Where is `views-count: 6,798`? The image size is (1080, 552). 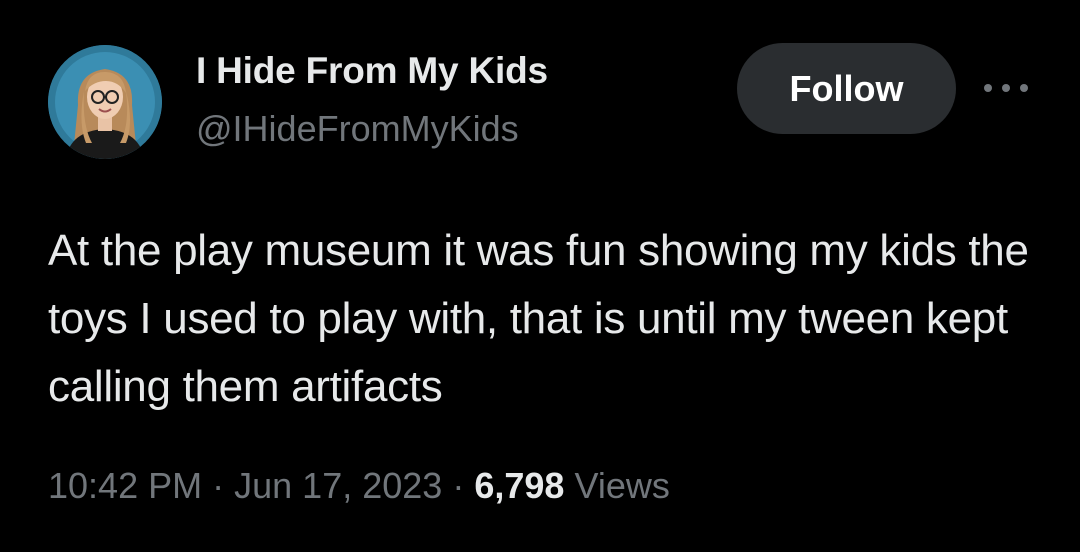 views-count: 6,798 is located at coordinates (519, 485).